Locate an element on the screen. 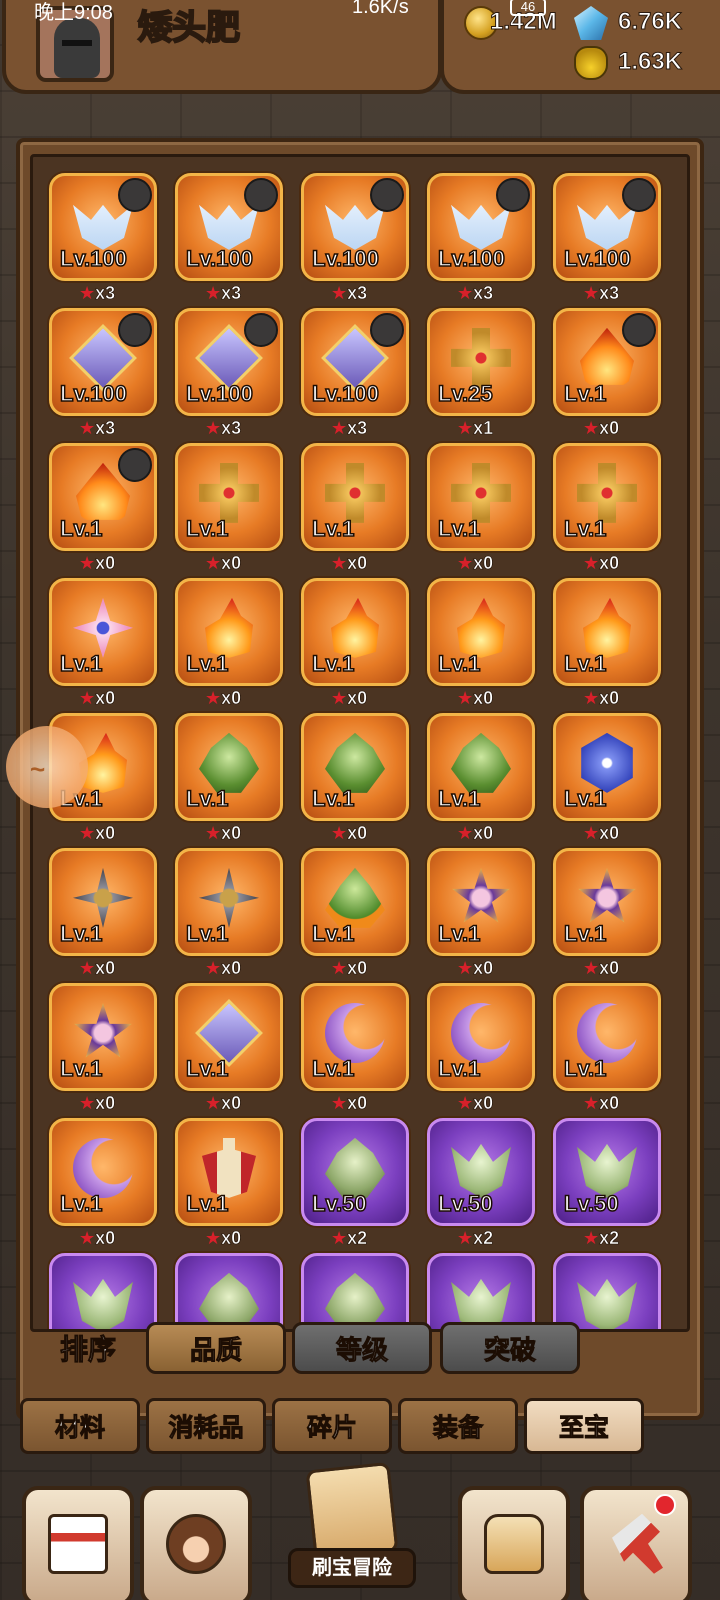 The width and height of the screenshot is (720, 1600). nav-shop is located at coordinates (78, 1543).